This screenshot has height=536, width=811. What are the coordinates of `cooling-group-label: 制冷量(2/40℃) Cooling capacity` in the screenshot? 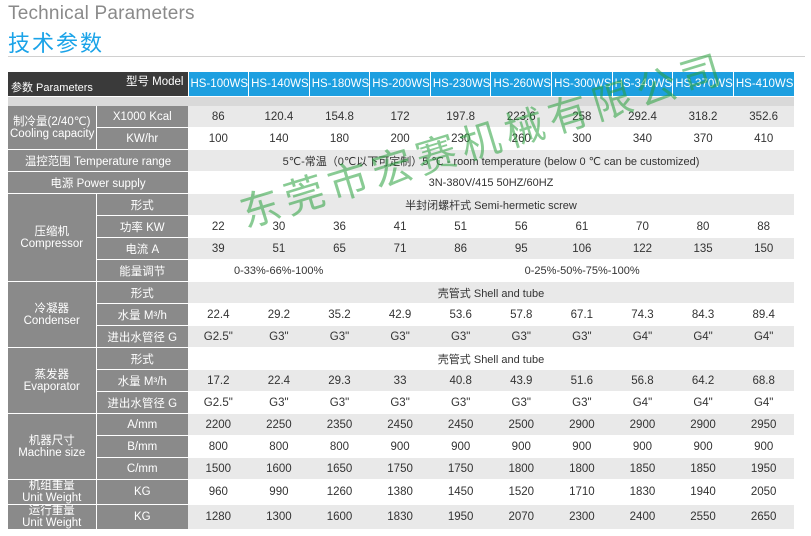 It's located at (52, 128).